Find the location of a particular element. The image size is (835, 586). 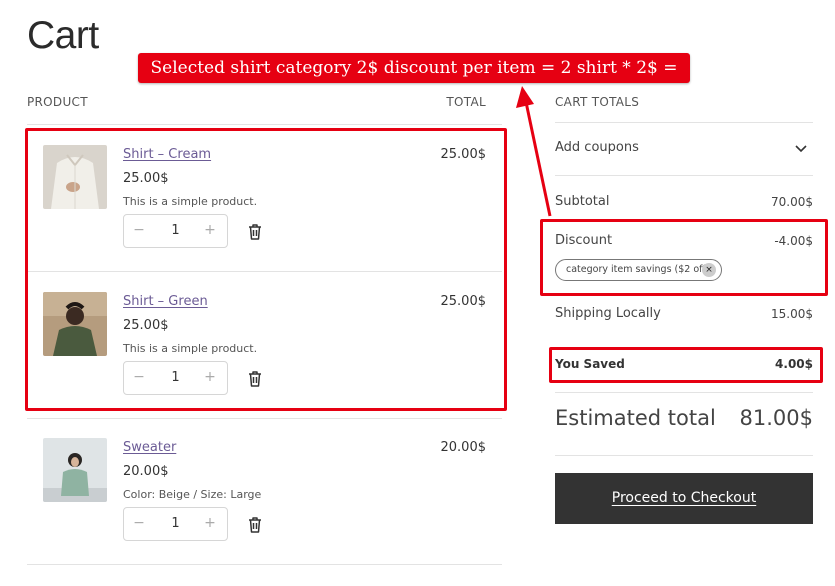

estimated-total-value: 81.00$ is located at coordinates (776, 418).